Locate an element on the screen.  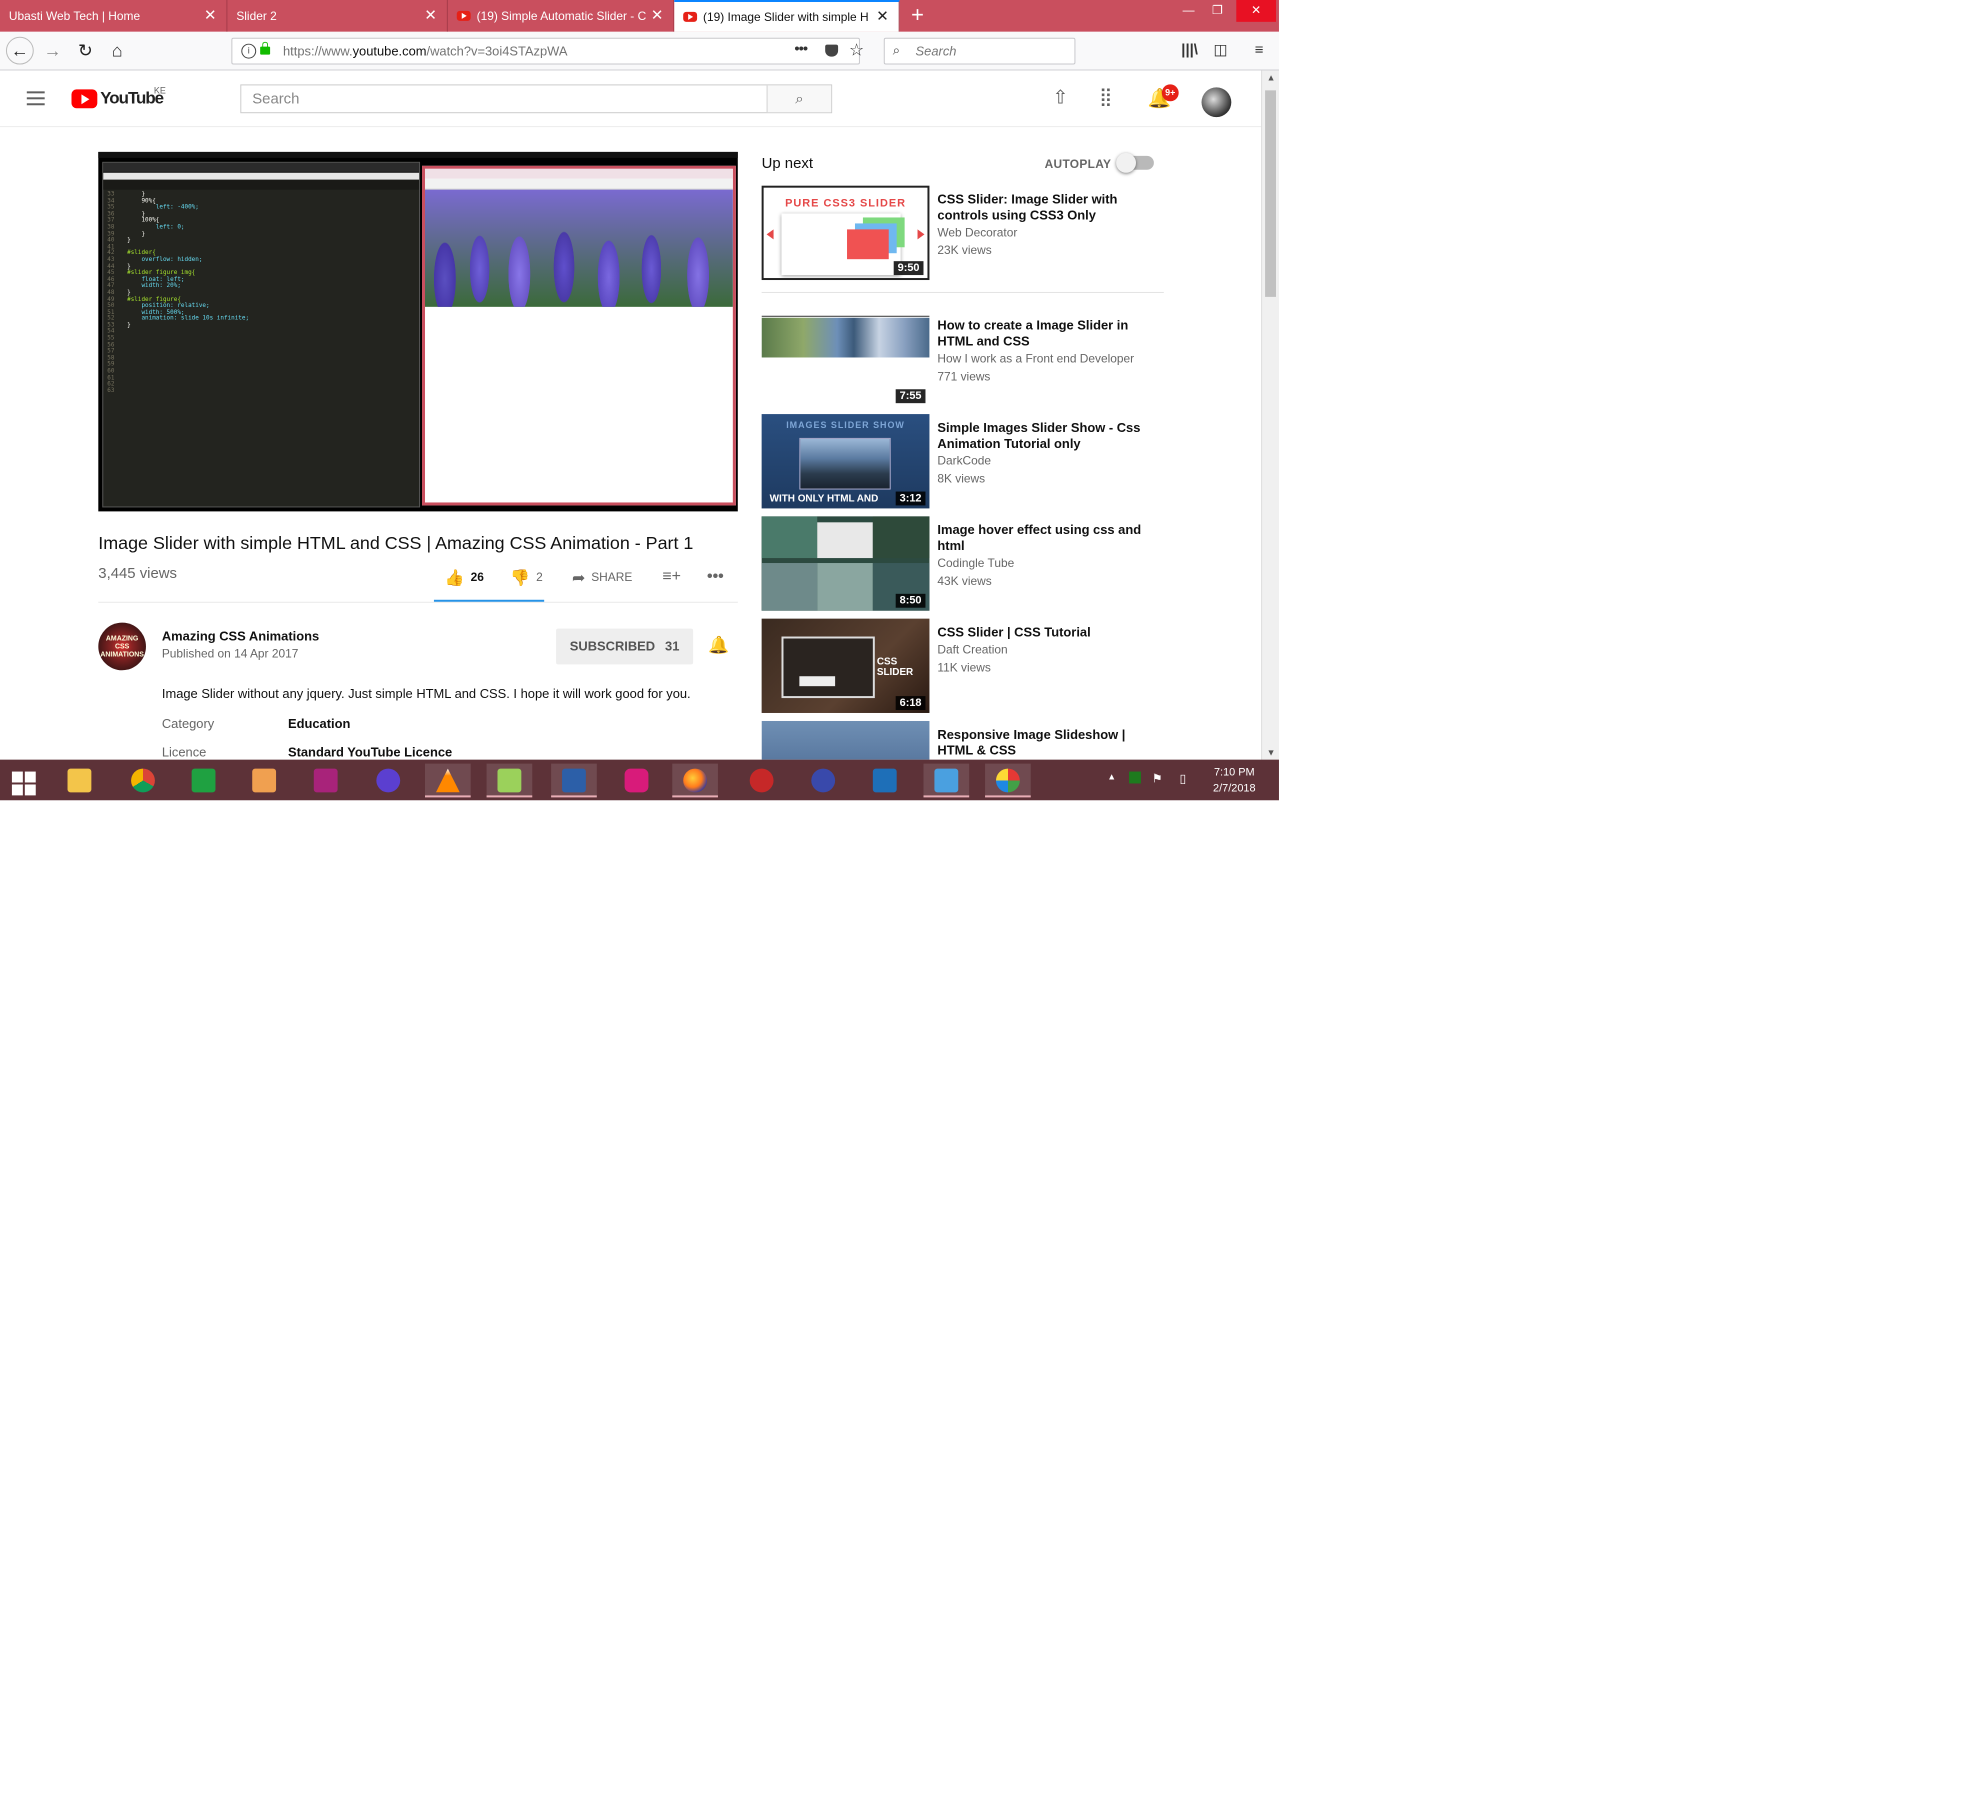
home-icon: ⌂ is located at coordinates (117, 51).